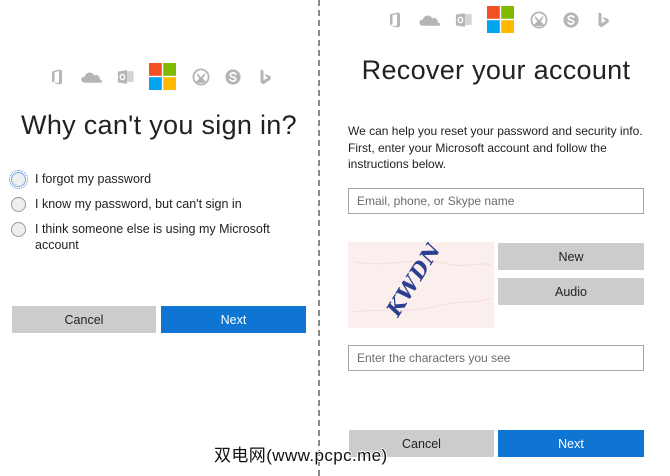 This screenshot has height=476, width=670. Describe the element at coordinates (159, 125) in the screenshot. I see `page-title: Why can't you sign in?` at that location.